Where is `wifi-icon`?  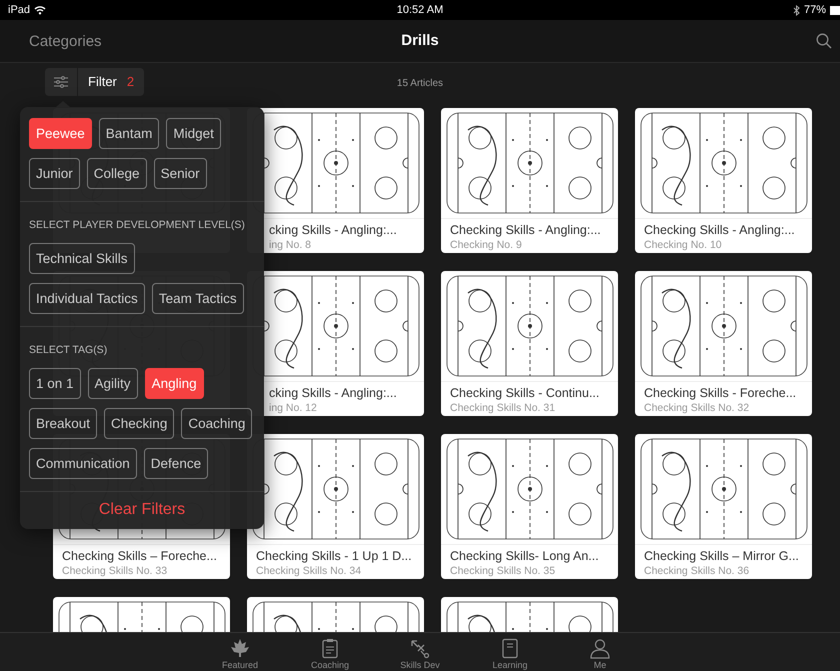
wifi-icon is located at coordinates (40, 10).